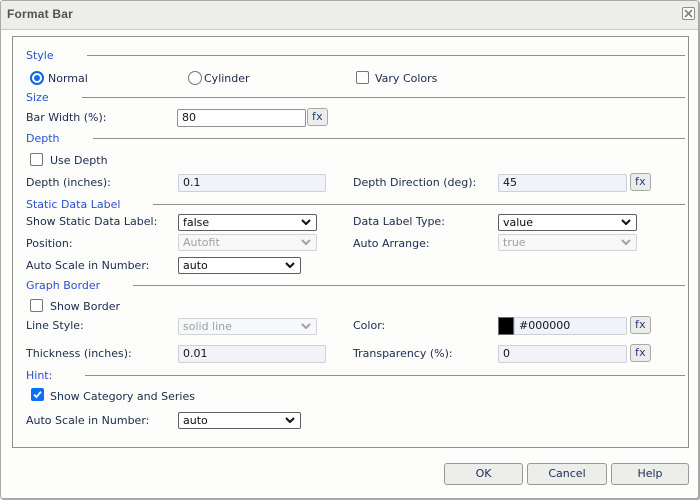  Describe the element at coordinates (36, 159) in the screenshot. I see `checkbox-use-depth` at that location.